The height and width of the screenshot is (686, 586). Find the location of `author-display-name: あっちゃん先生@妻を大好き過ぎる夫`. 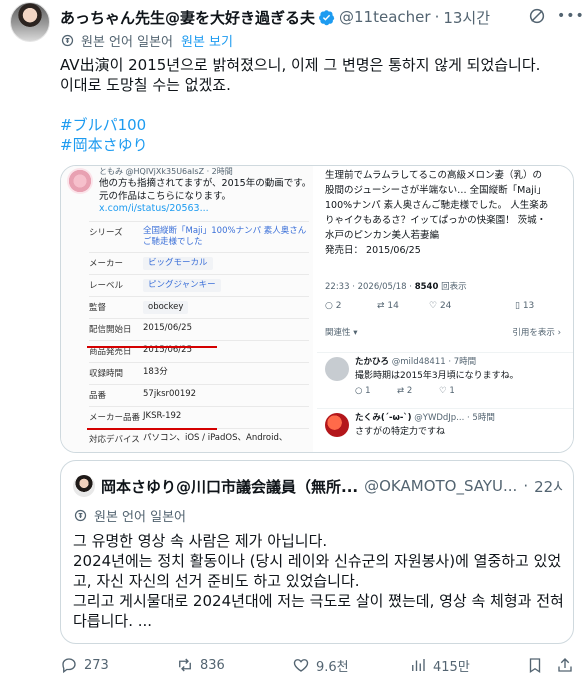

author-display-name: あっちゃん先生@妻を大好き過ぎる夫 is located at coordinates (187, 17).